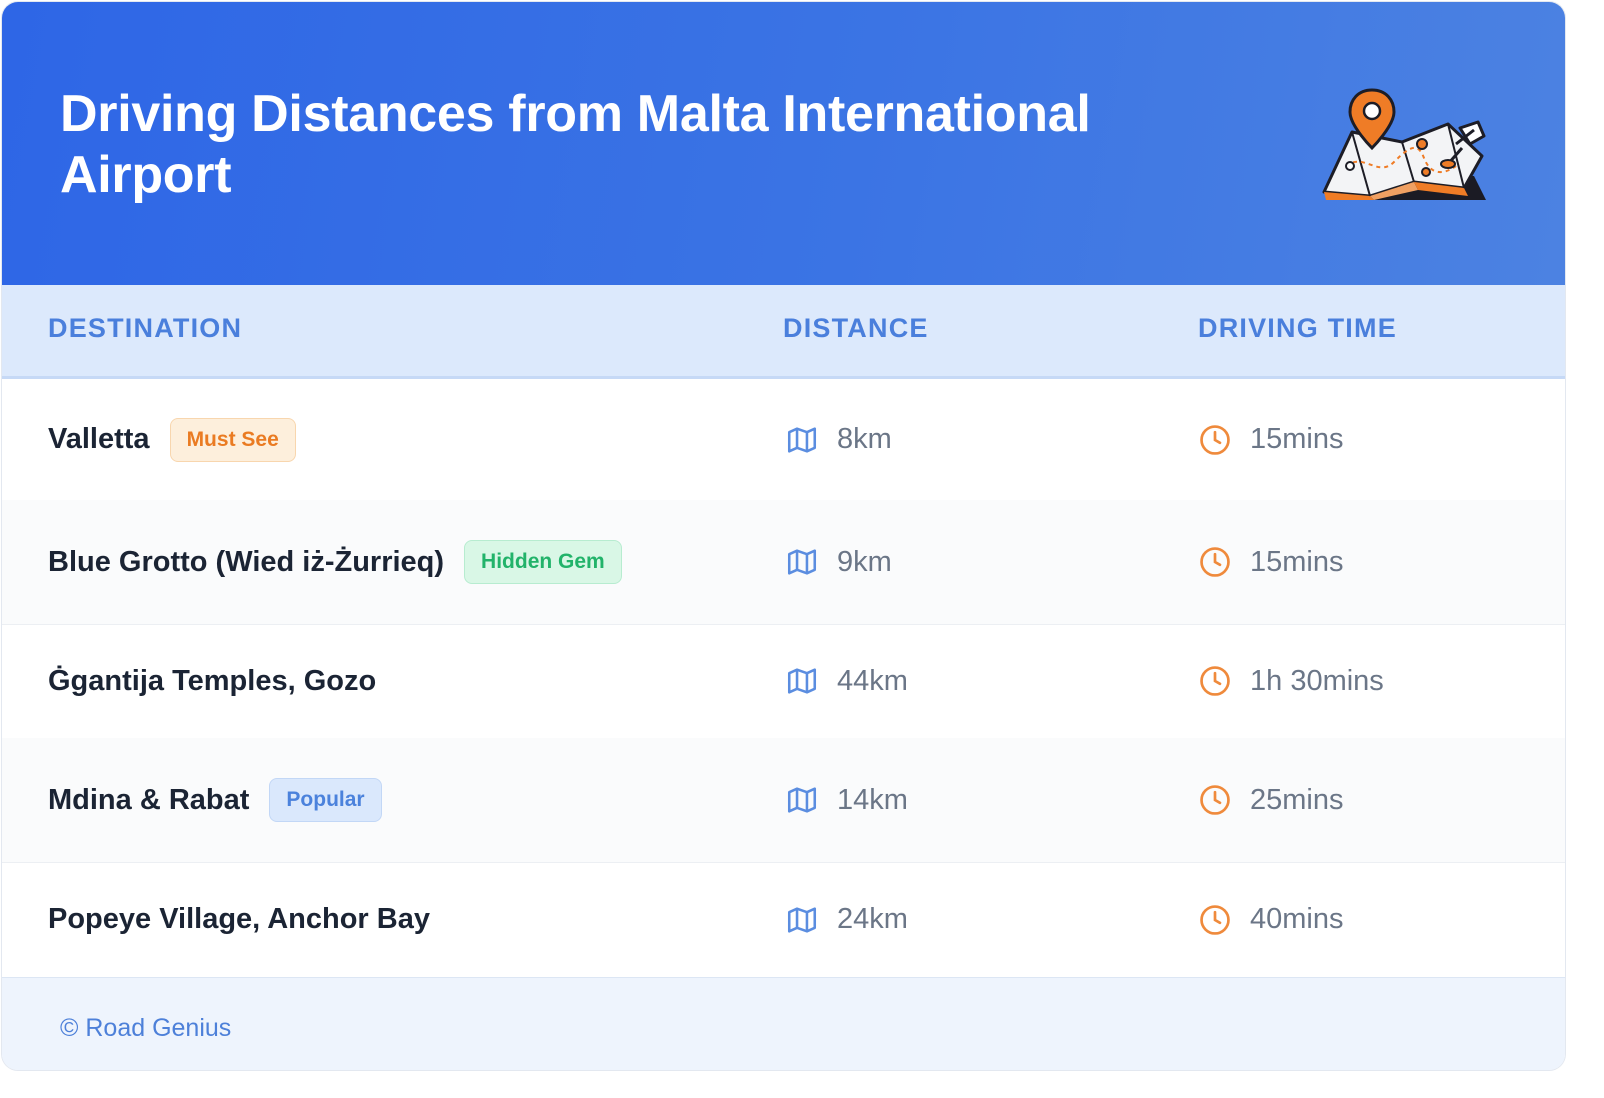  What do you see at coordinates (146, 1028) in the screenshot?
I see `footer-credit: © Road Genius` at bounding box center [146, 1028].